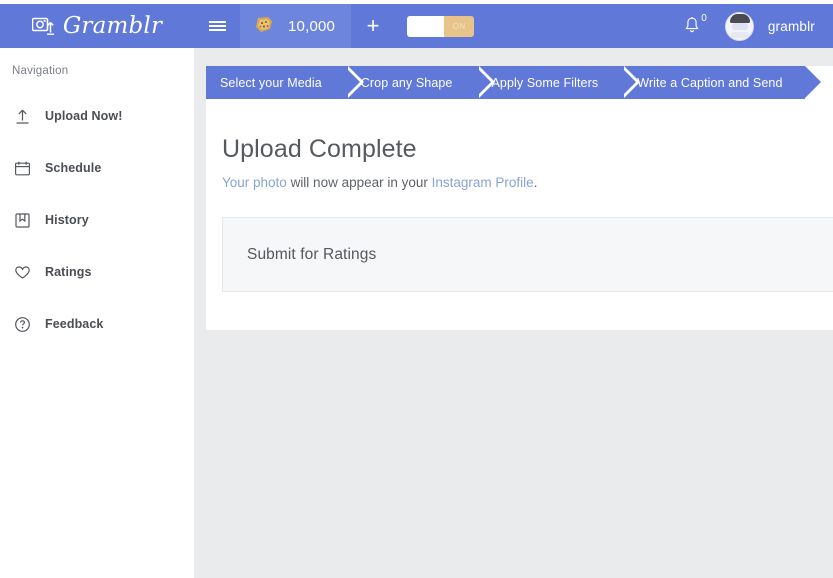  I want to click on bell-icon, so click(692, 27).